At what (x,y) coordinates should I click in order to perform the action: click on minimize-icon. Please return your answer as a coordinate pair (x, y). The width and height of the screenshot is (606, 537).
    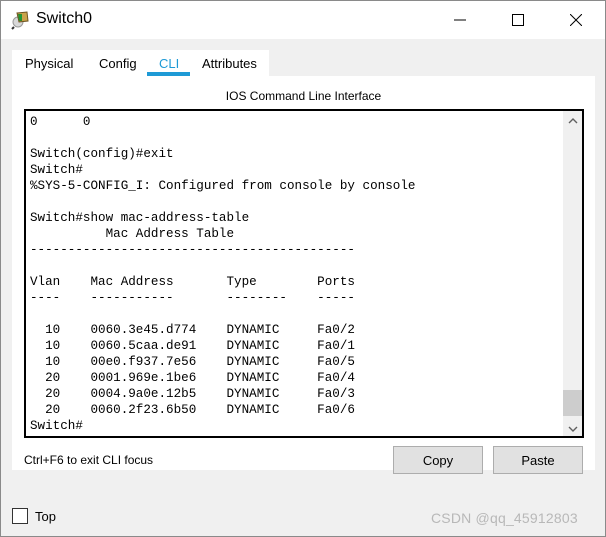
    Looking at the image, I should click on (460, 20).